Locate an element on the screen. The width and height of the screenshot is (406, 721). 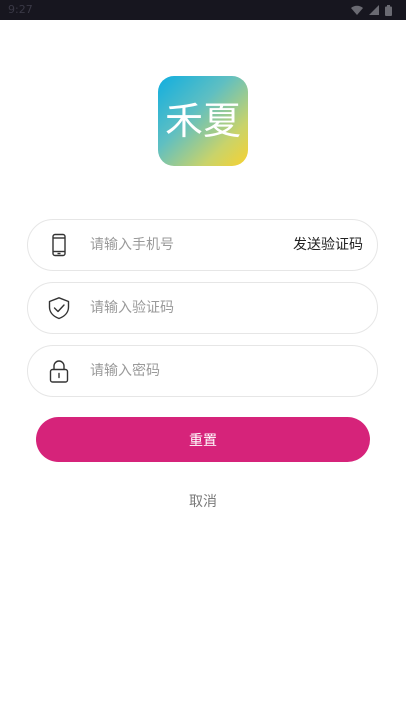
battery-icon is located at coordinates (388, 10).